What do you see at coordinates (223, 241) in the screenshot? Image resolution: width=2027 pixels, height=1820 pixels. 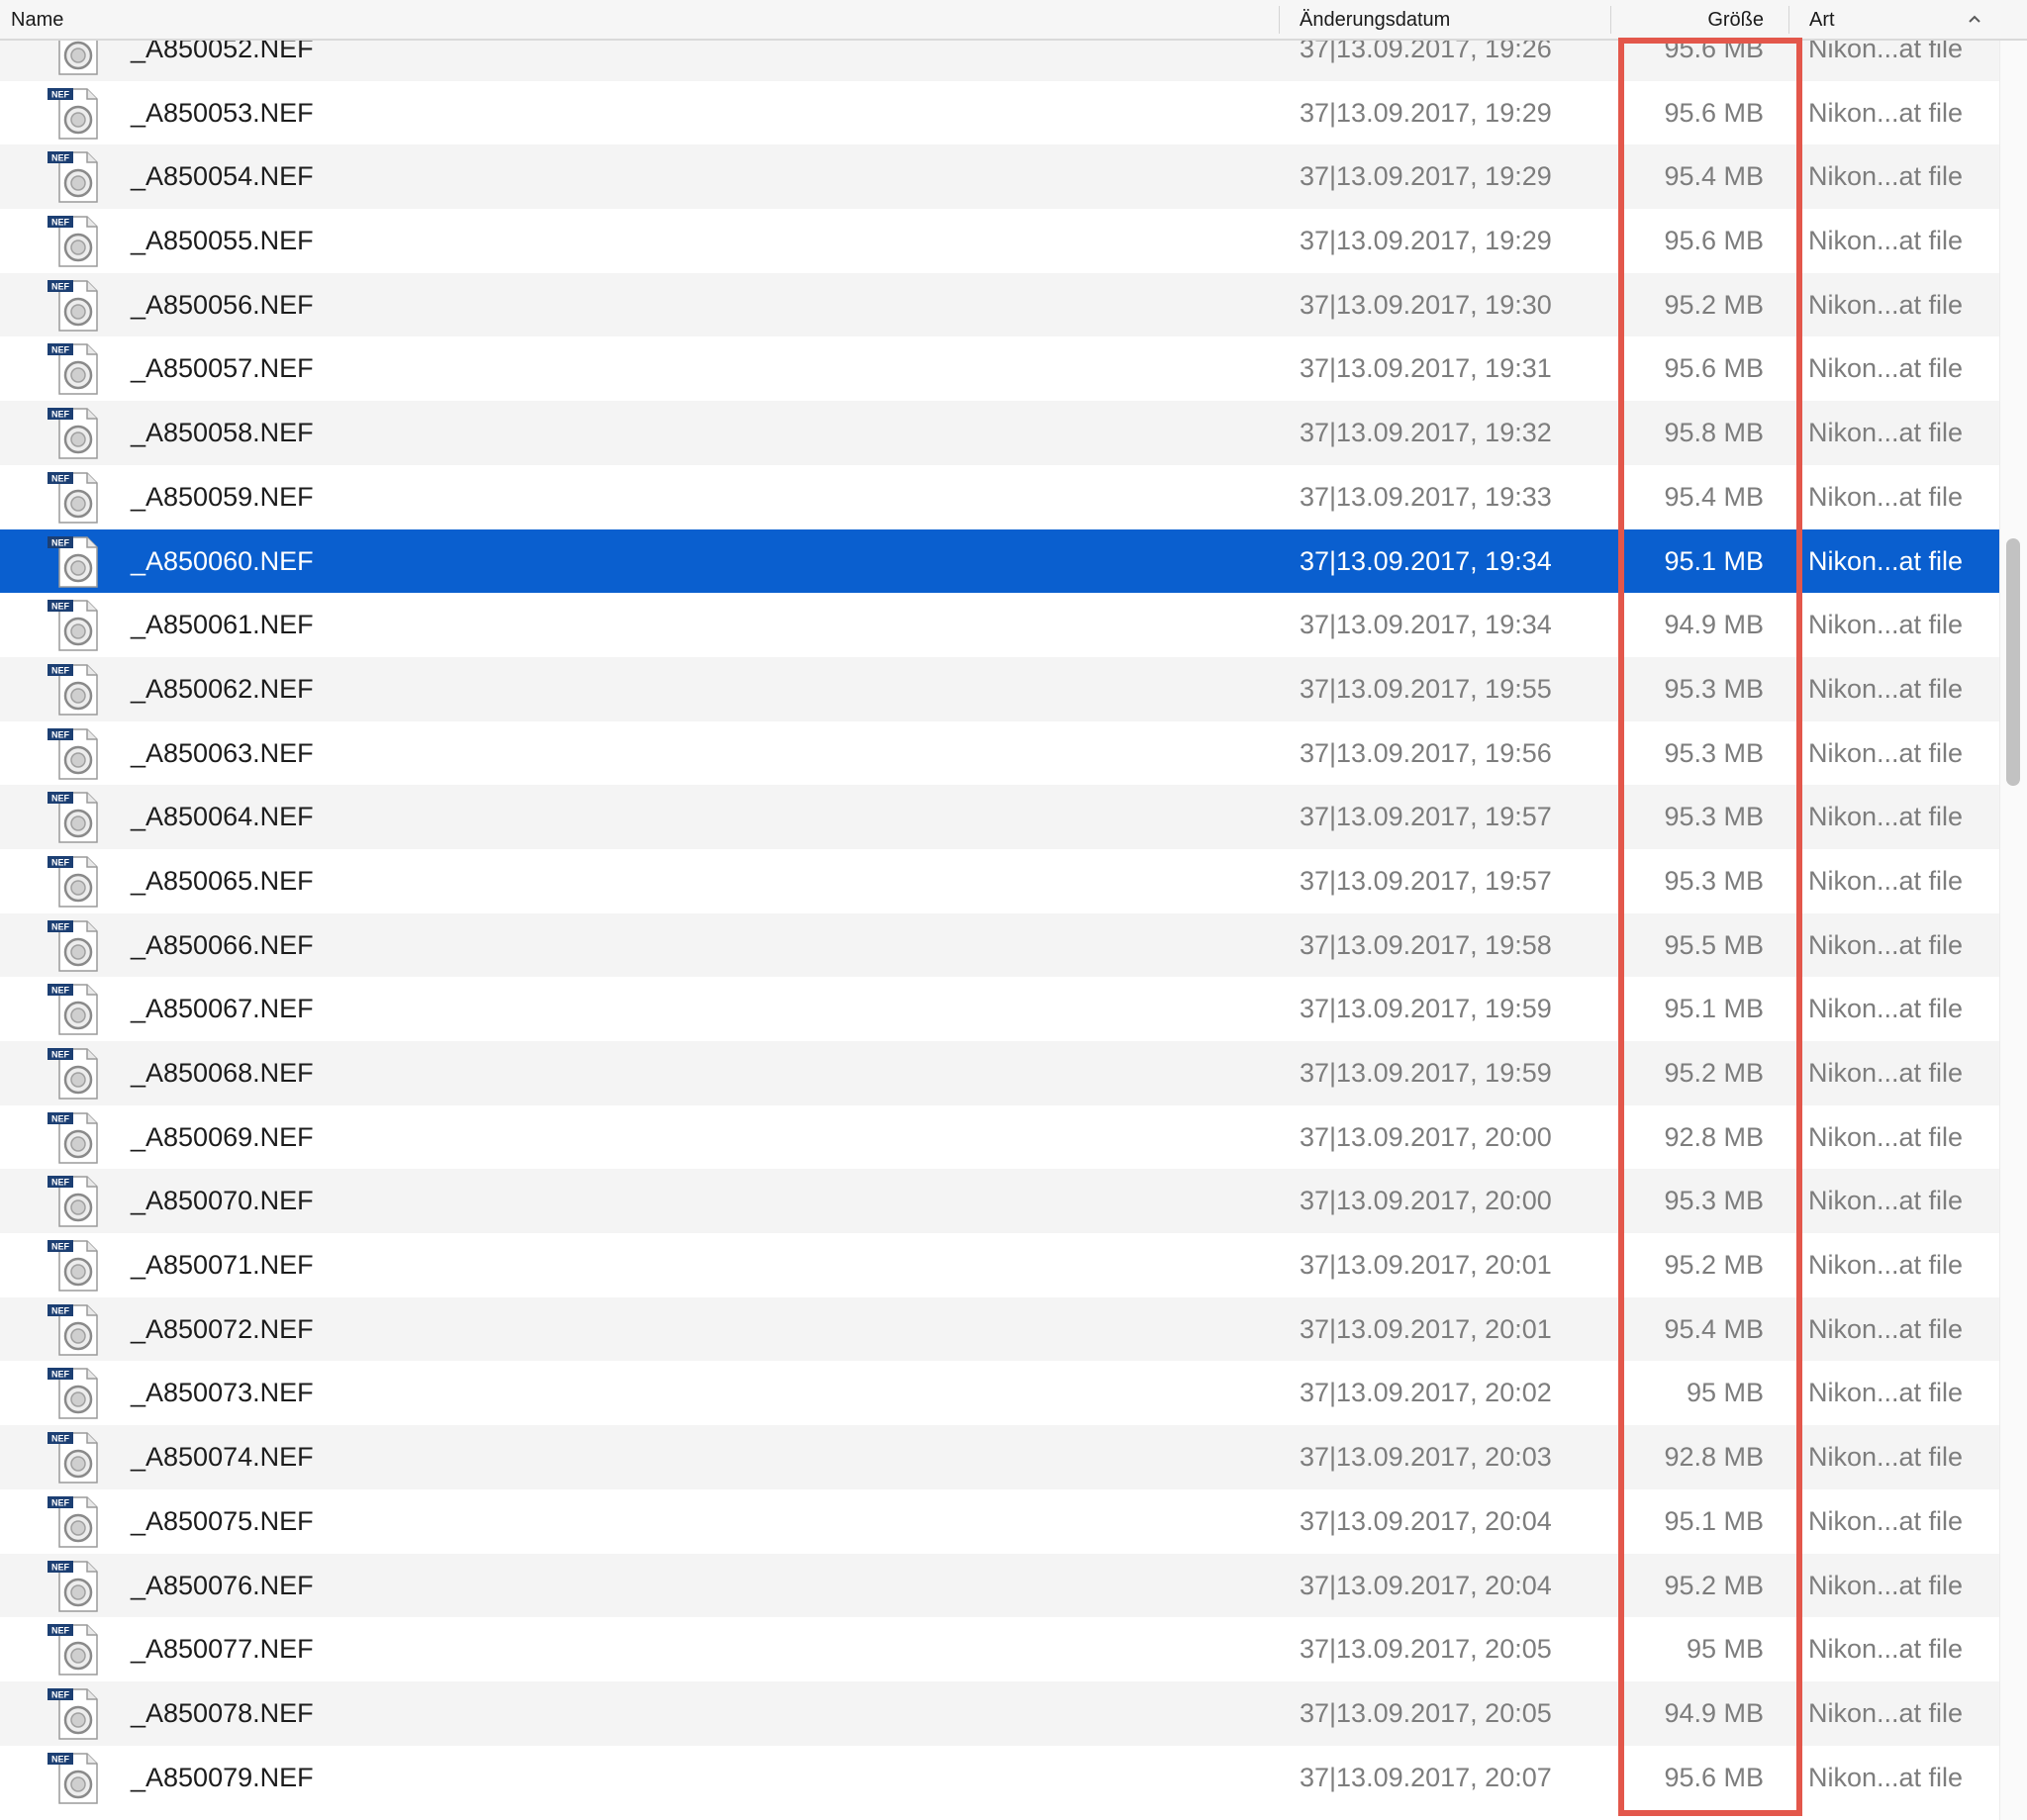 I see `file-name: _A850055.NEF` at bounding box center [223, 241].